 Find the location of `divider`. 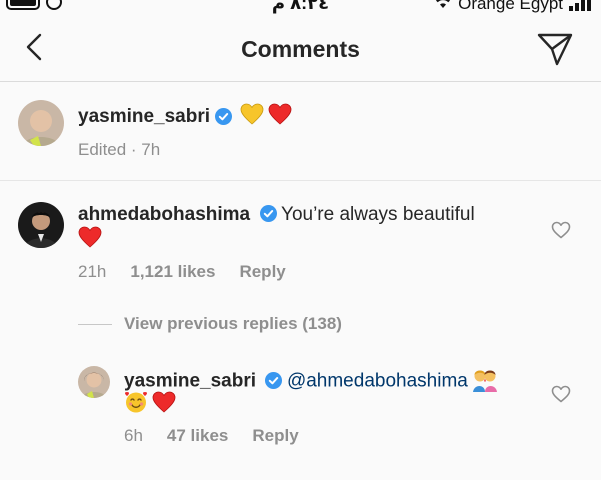

divider is located at coordinates (95, 324).